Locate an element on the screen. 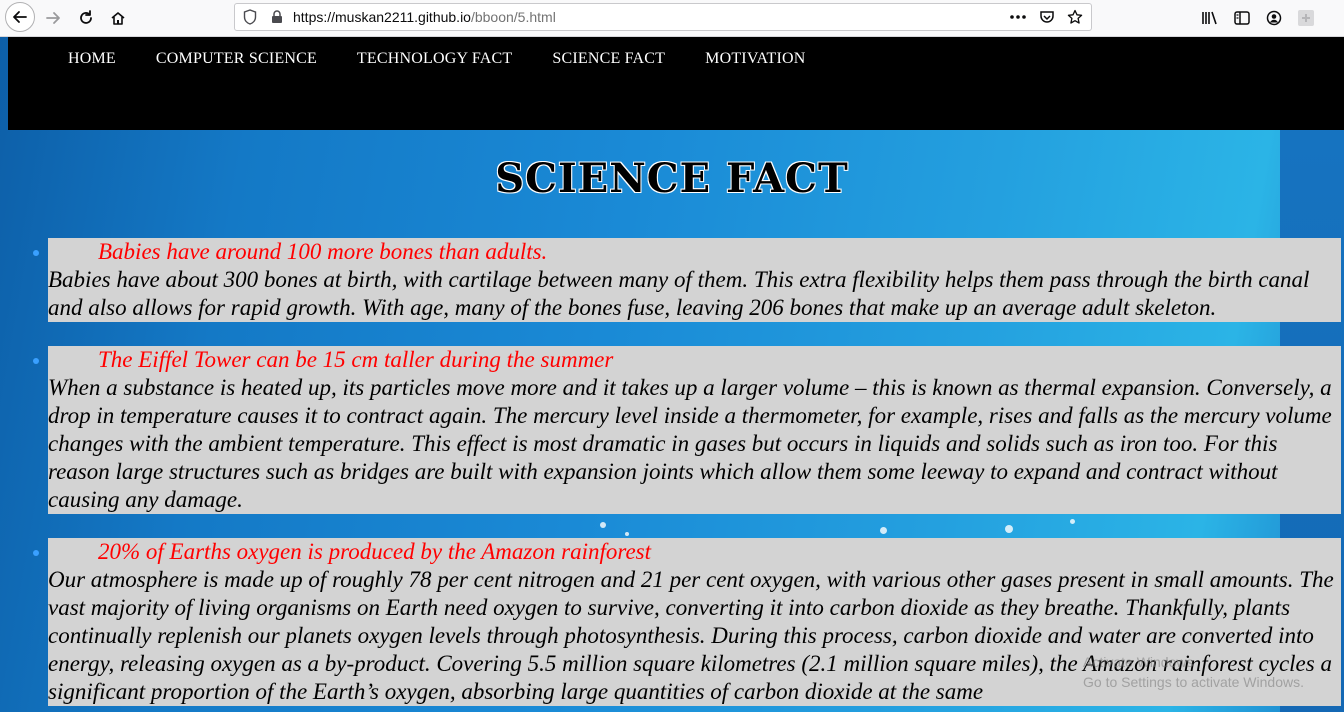  back-icon is located at coordinates (20, 17).